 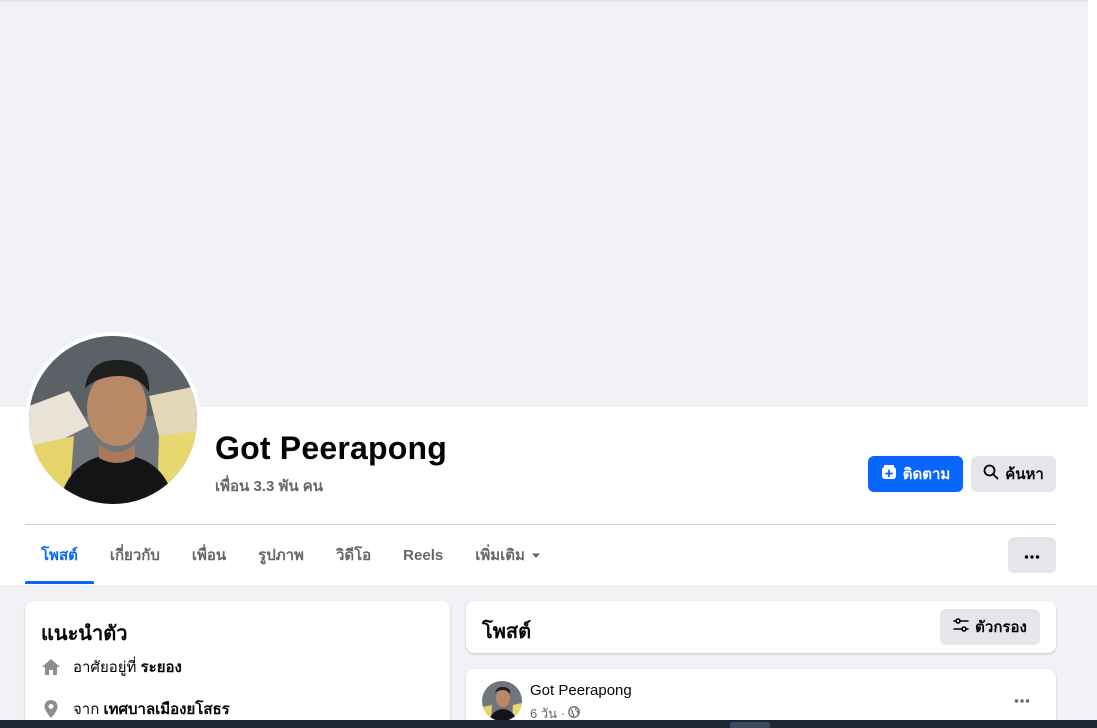 What do you see at coordinates (166, 709) in the screenshot?
I see `intro-from-value: เทศบาลเมืองยโสธร` at bounding box center [166, 709].